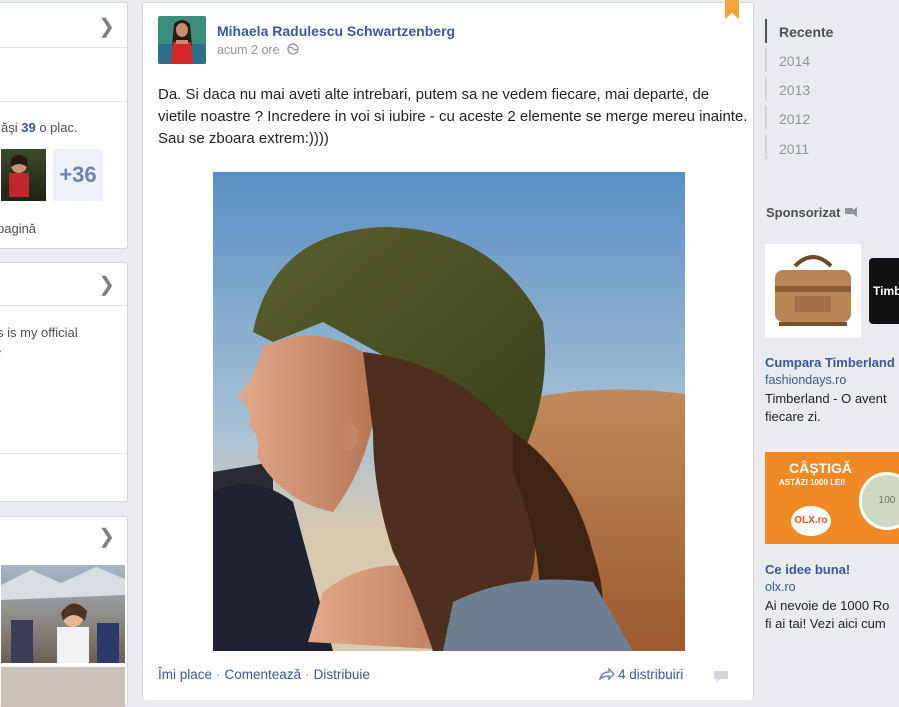 The image size is (899, 707). I want to click on likes-prefix: ăşi, so click(11, 127).